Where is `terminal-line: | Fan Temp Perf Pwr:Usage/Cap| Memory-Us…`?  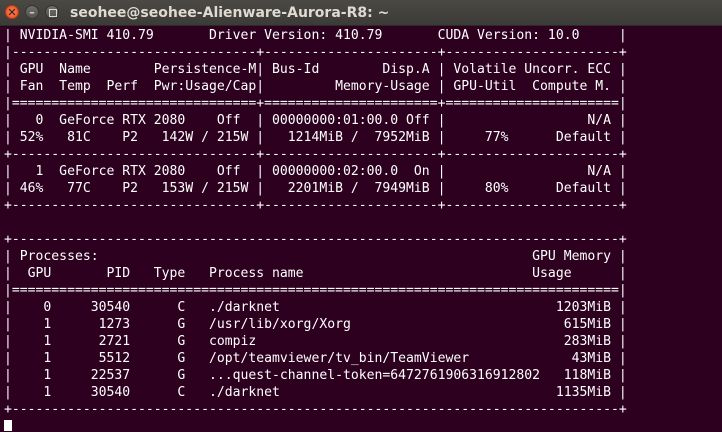
terminal-line: | Fan Temp Perf Pwr:Usage/Cap| Memory-Us… is located at coordinates (315, 86).